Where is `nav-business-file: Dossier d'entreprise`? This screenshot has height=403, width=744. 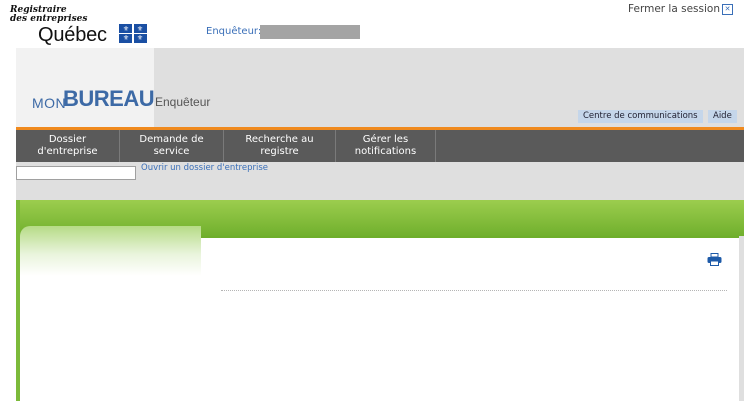 nav-business-file: Dossier d'entreprise is located at coordinates (68, 146).